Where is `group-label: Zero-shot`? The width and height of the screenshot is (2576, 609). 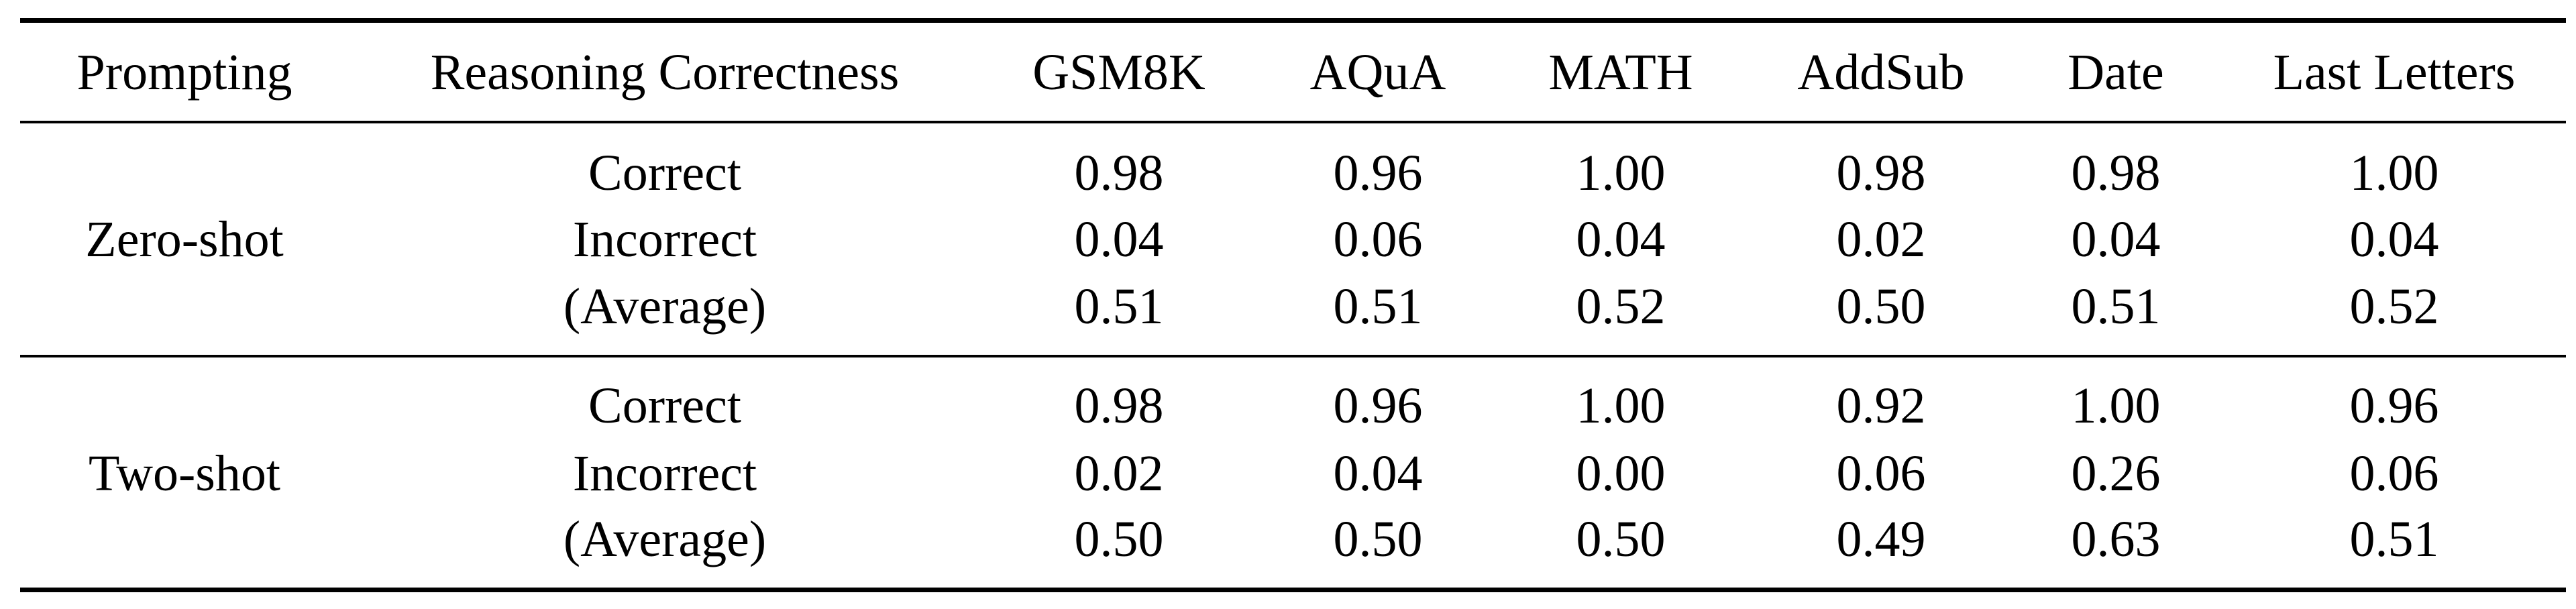
group-label: Zero-shot is located at coordinates (184, 239).